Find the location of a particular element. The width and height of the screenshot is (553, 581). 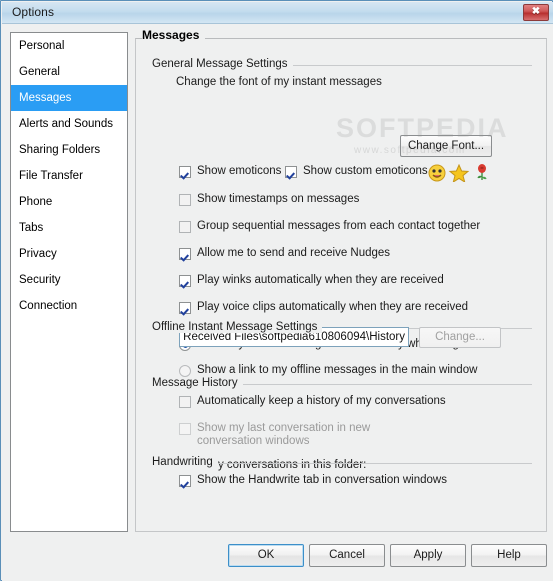

sidebar-item-privacy: Privacy is located at coordinates (69, 254).